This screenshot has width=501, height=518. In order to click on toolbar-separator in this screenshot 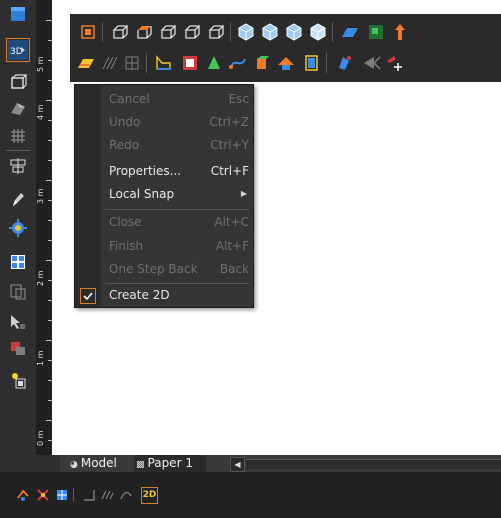, I will do `click(18, 150)`.